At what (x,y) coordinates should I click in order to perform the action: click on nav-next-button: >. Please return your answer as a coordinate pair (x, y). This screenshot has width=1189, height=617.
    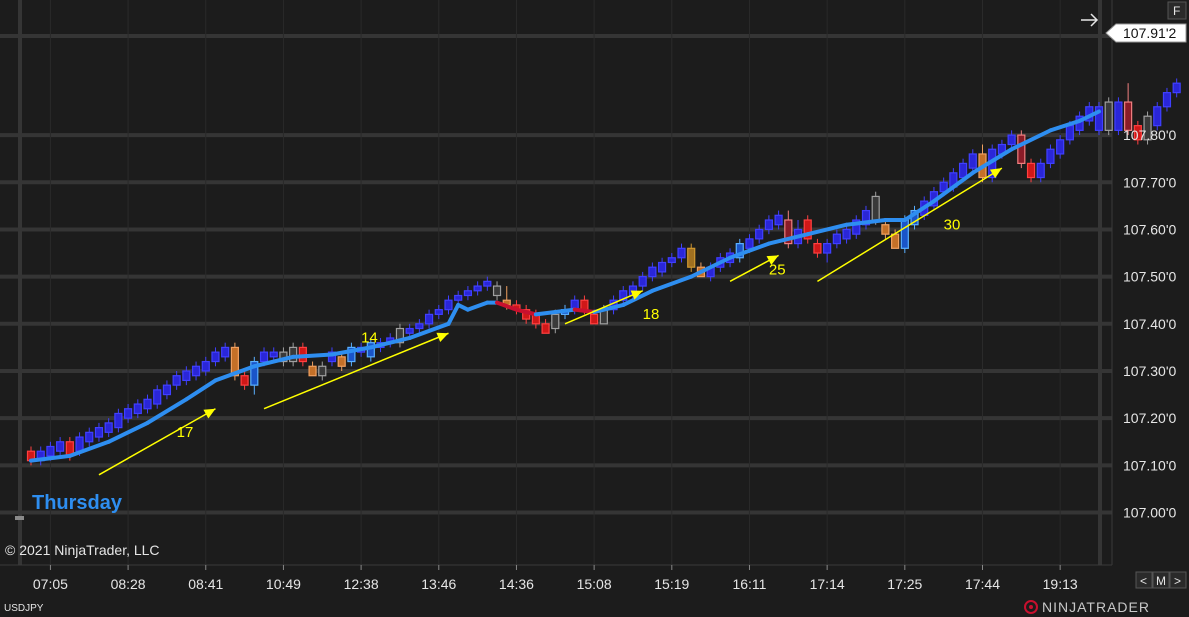
    Looking at the image, I should click on (1178, 580).